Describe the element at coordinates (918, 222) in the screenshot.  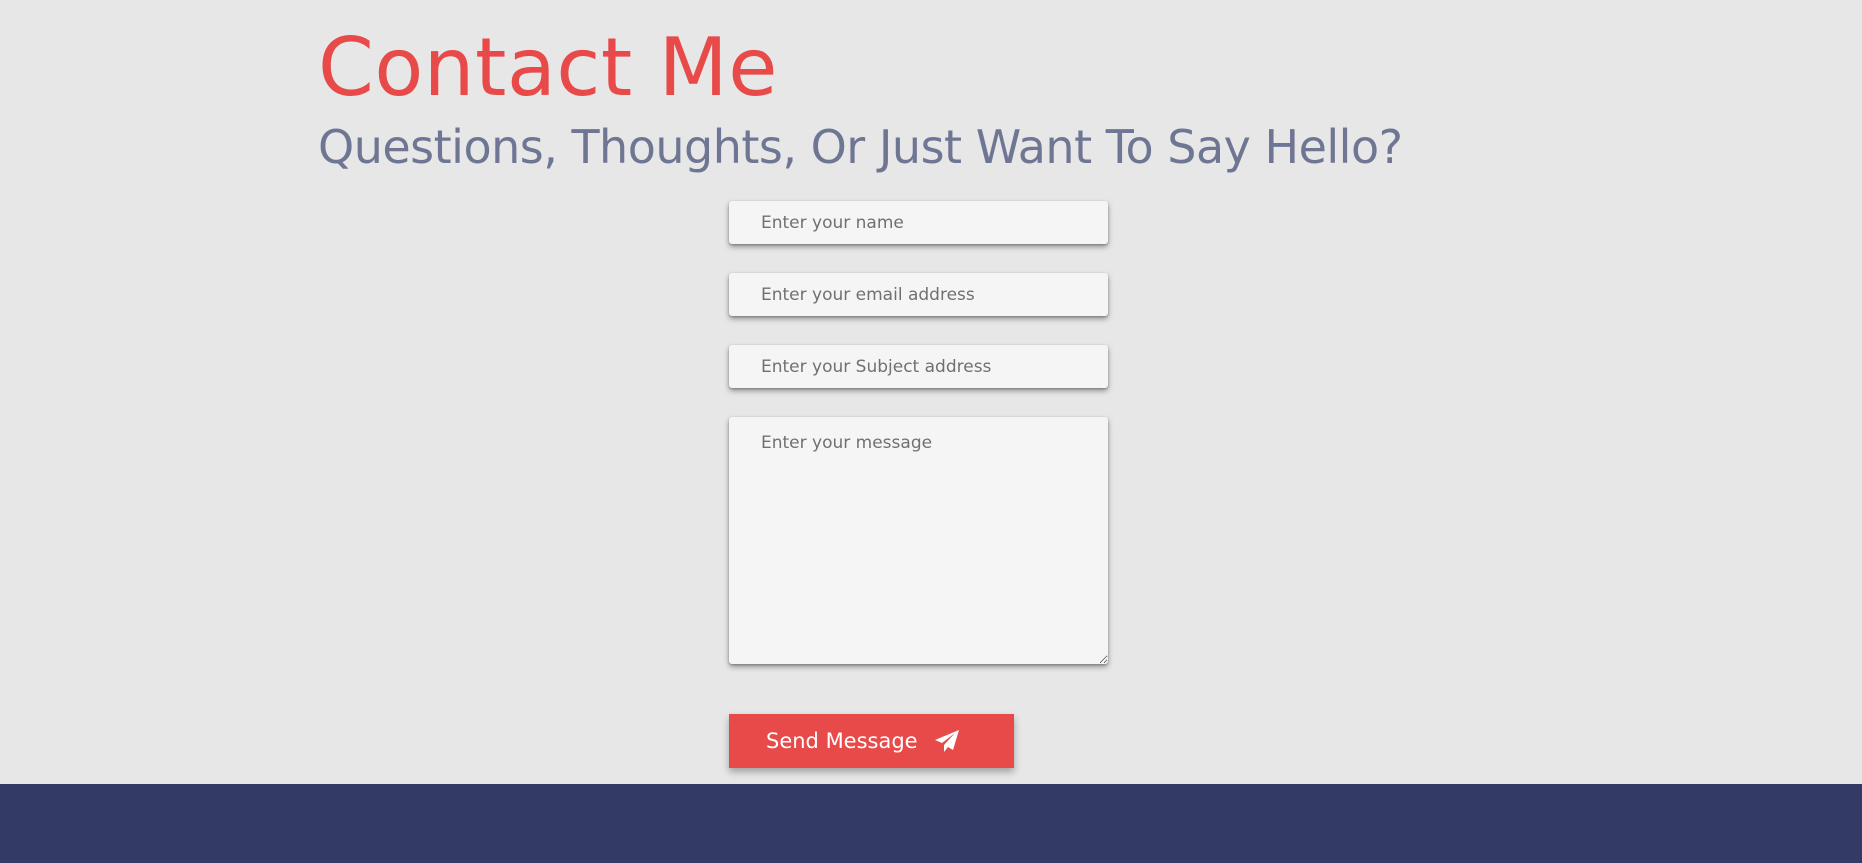
I see `name-field` at that location.